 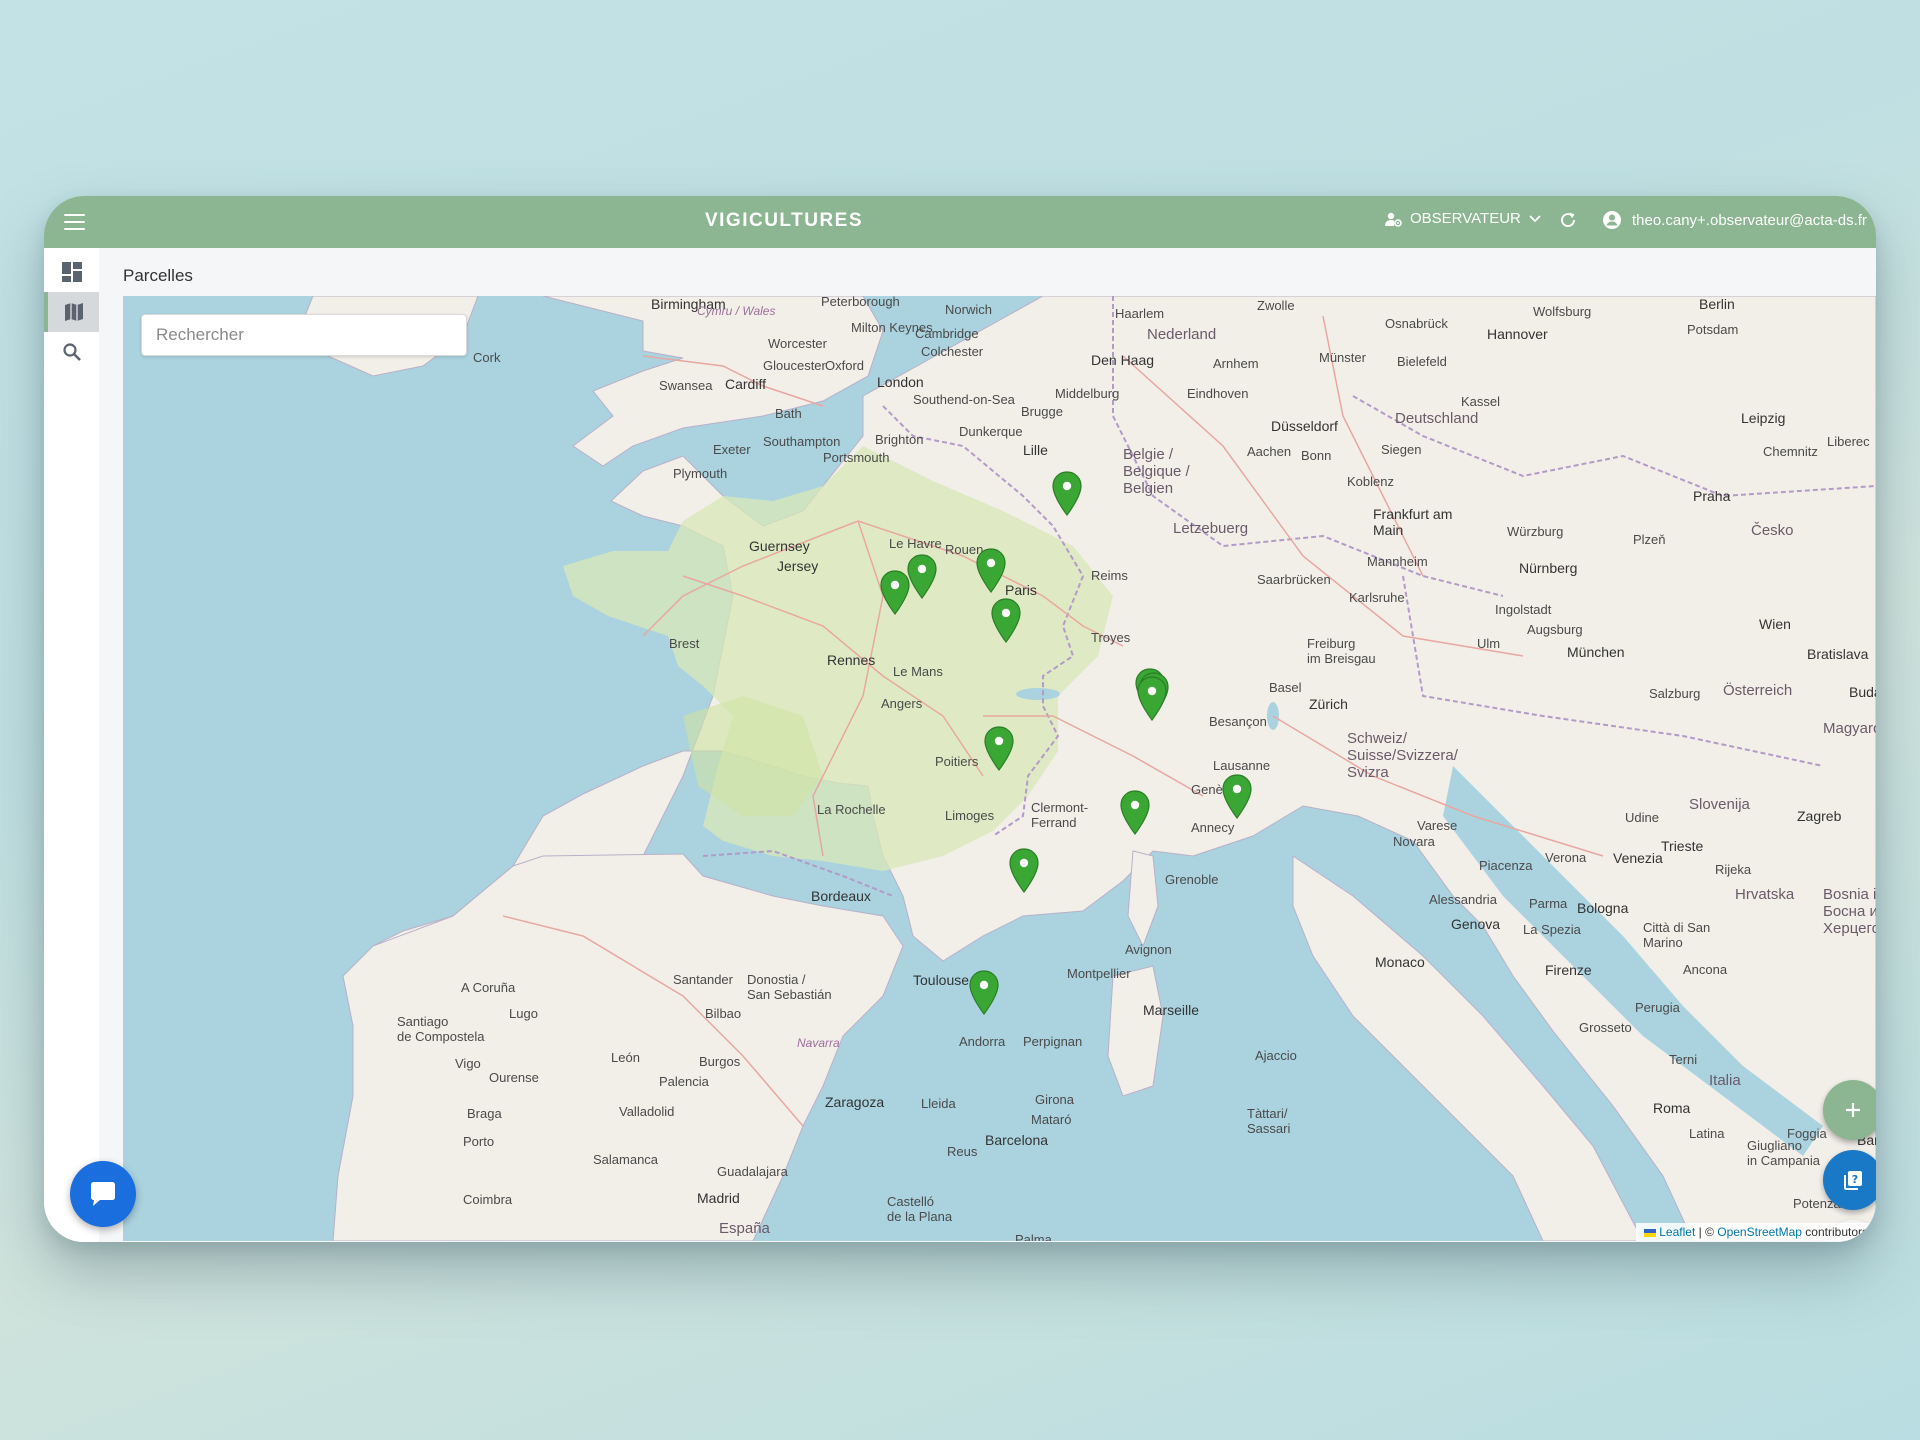 I want to click on refresh-icon, so click(x=1568, y=222).